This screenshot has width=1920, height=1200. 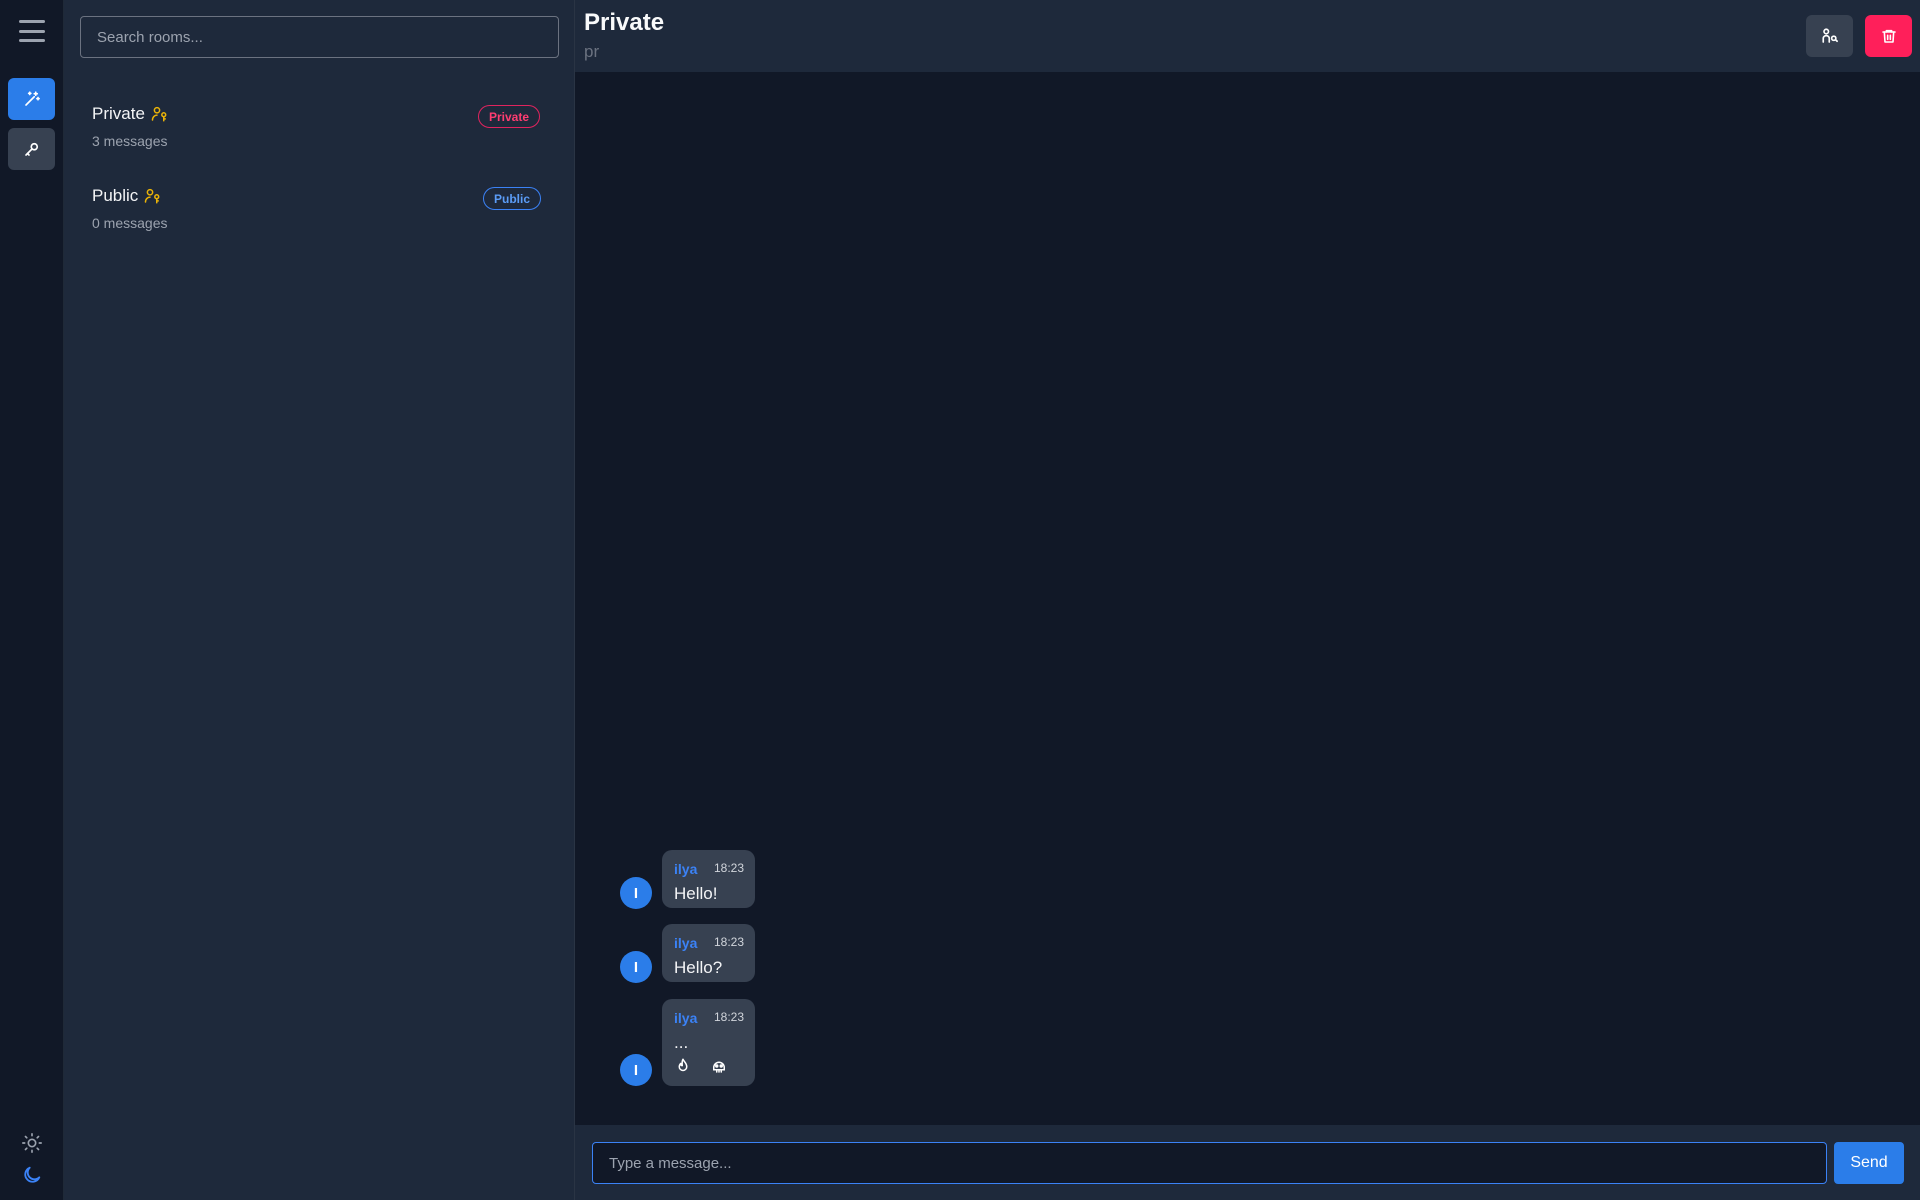 What do you see at coordinates (624, 22) in the screenshot?
I see `page-title: Private` at bounding box center [624, 22].